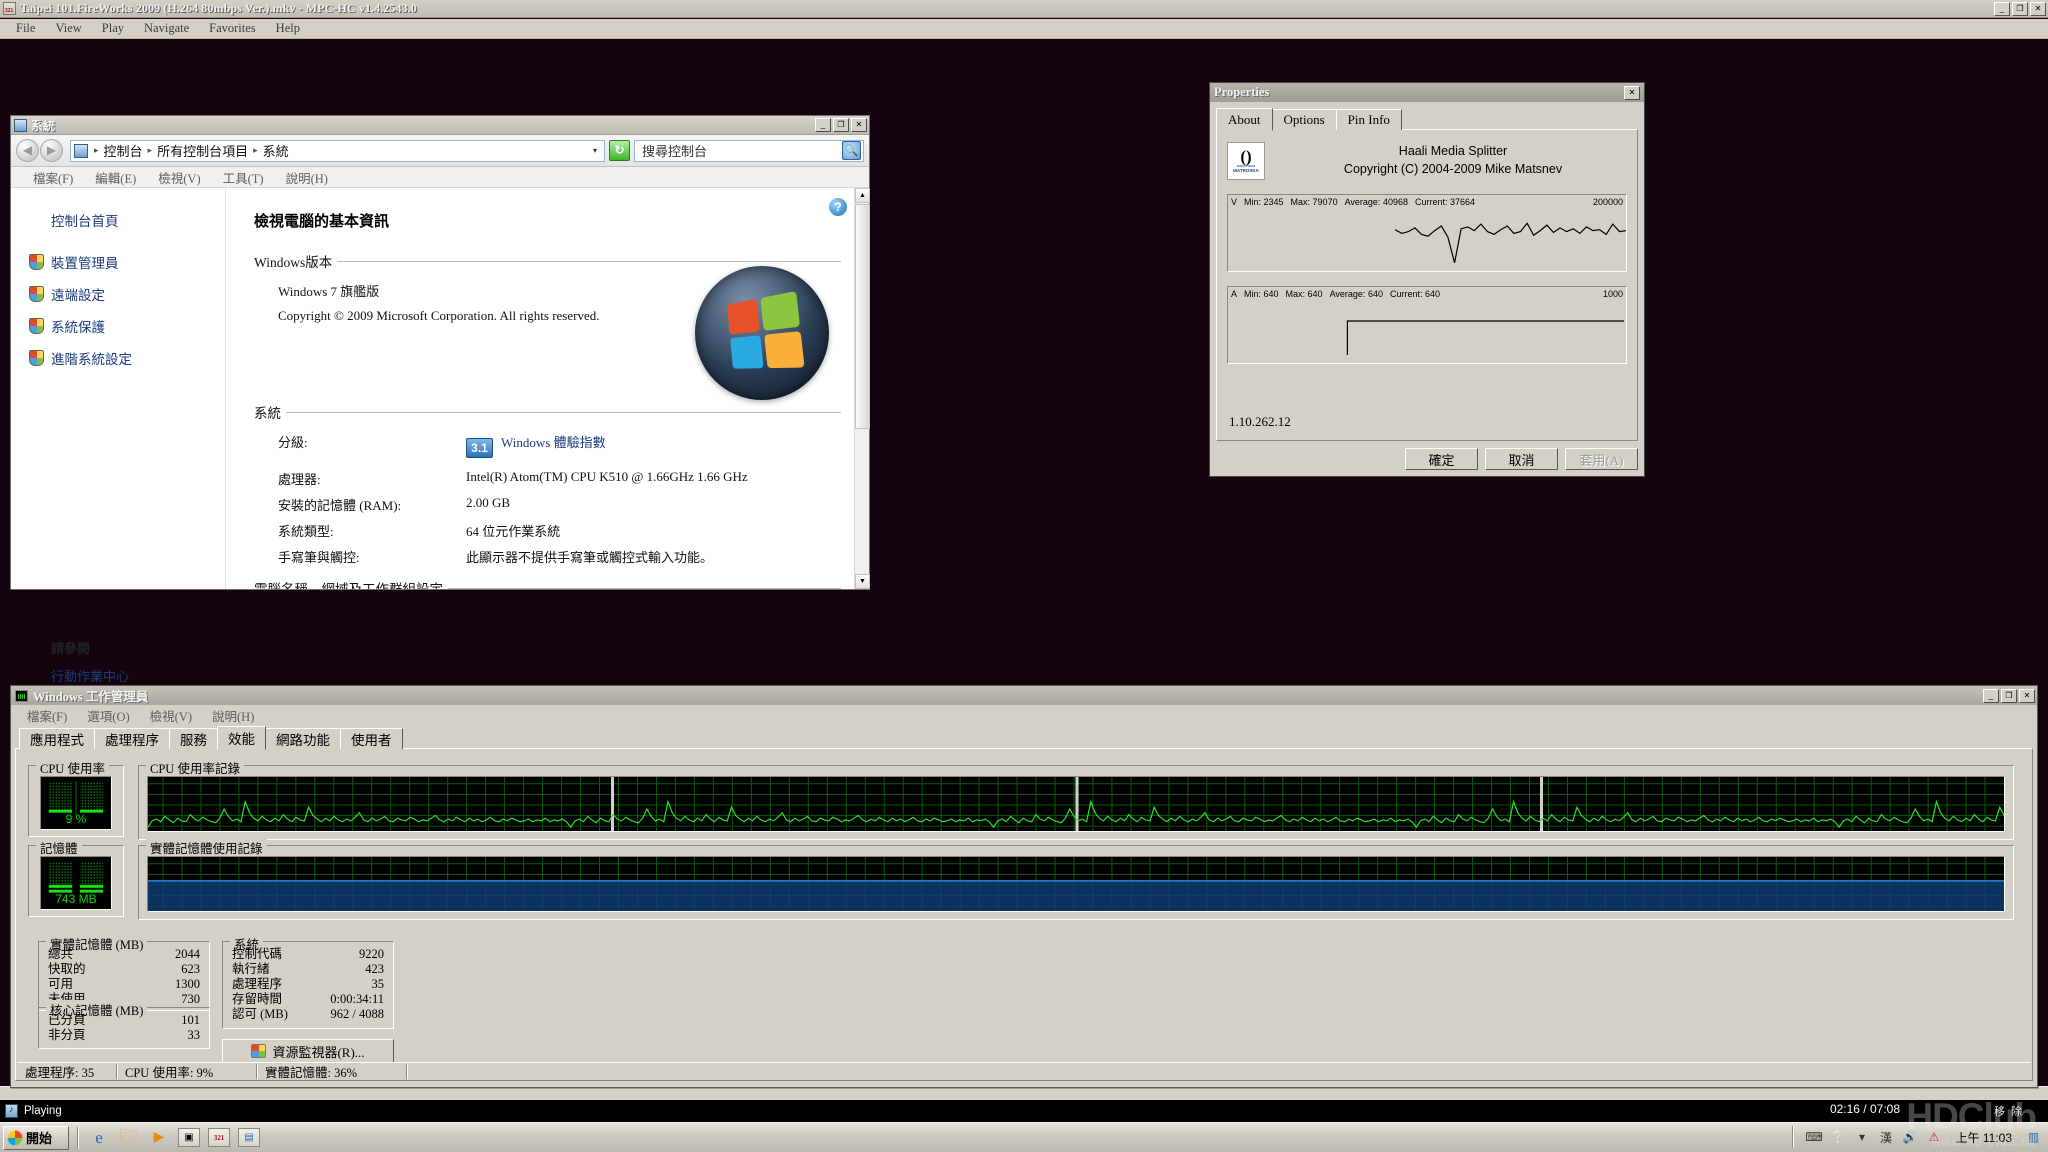 Image resolution: width=2048 pixels, height=1152 pixels. I want to click on menu-options: 選項(O), so click(108, 715).